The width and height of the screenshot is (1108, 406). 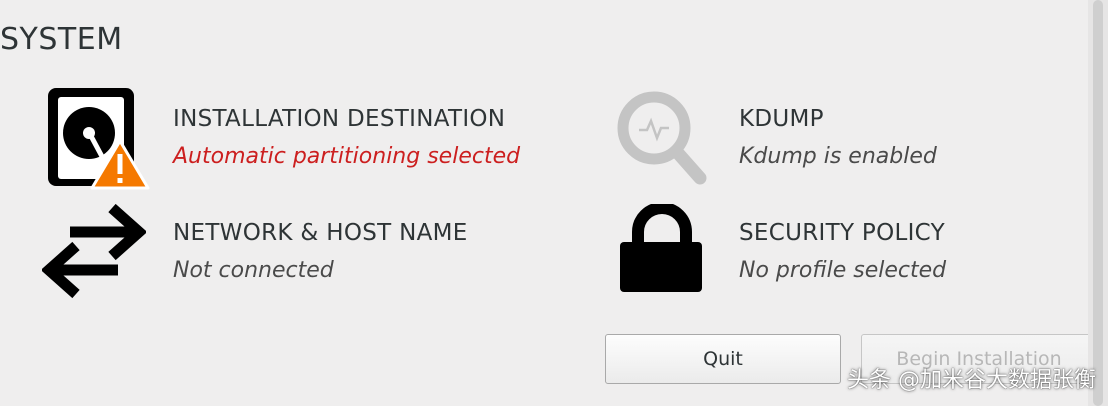 What do you see at coordinates (347, 156) in the screenshot?
I see `spoke-status: Automatic partitioning selected` at bounding box center [347, 156].